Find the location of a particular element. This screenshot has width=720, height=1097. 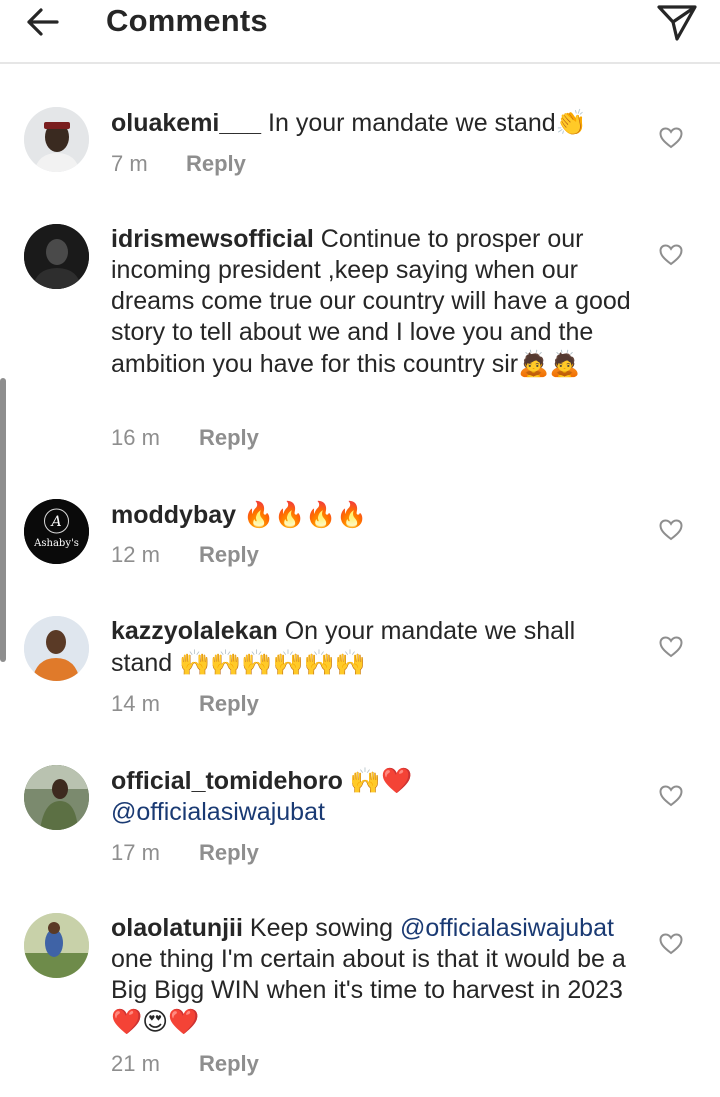

comment-username: official_tomidehoro is located at coordinates (227, 781).